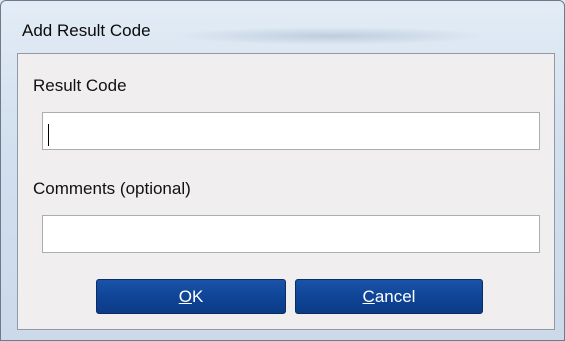  Describe the element at coordinates (80, 85) in the screenshot. I see `result-code-label: Result Code` at that location.